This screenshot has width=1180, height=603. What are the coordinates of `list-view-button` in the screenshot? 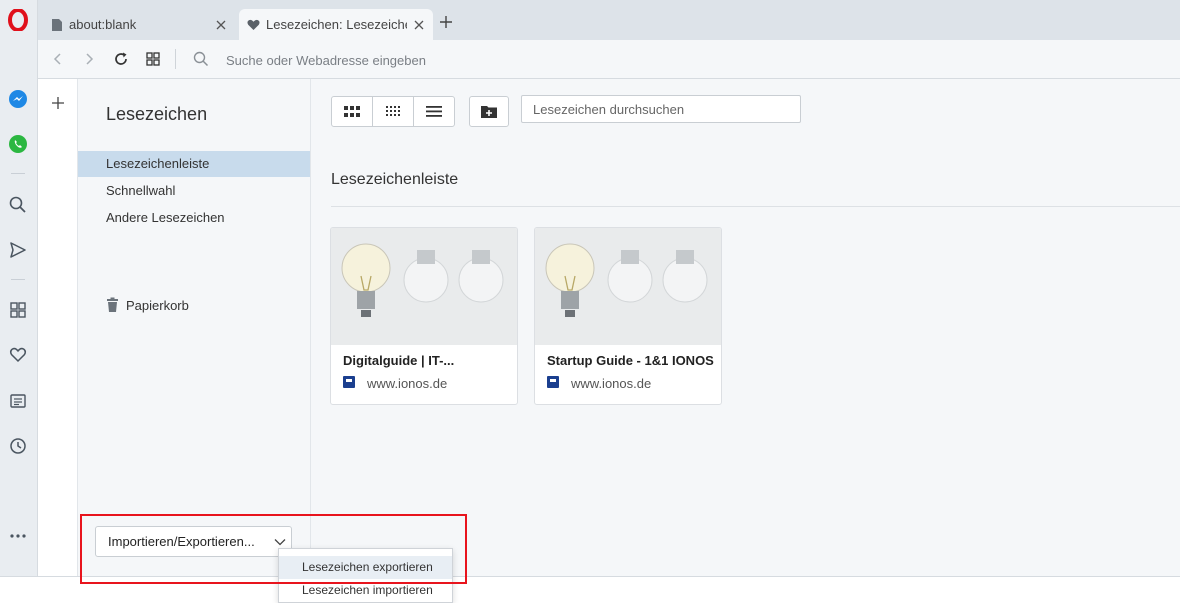 It's located at (434, 111).